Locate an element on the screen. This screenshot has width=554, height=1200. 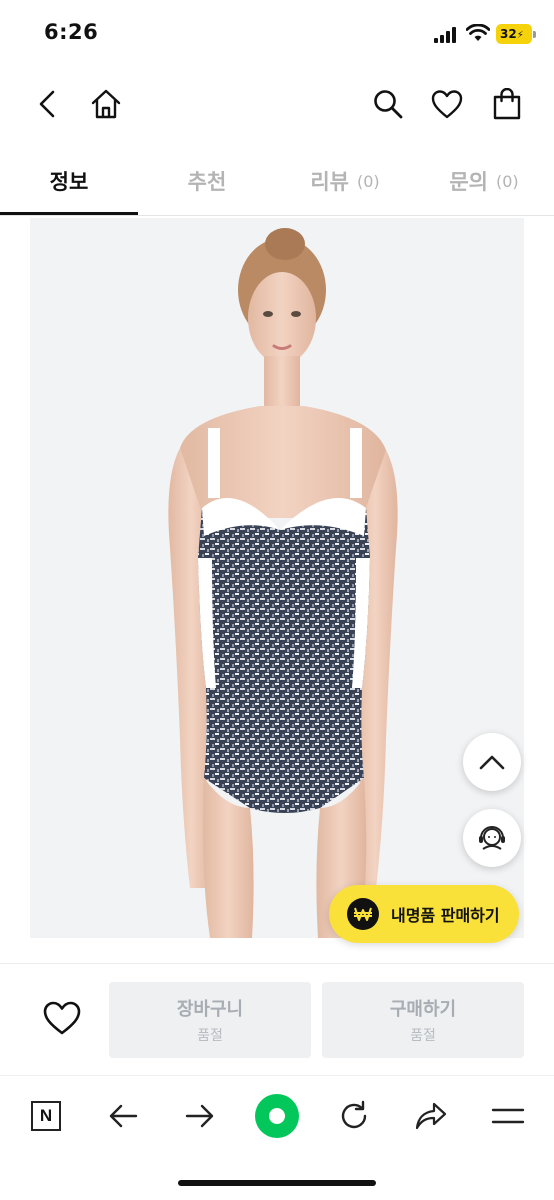
tab-reviews-label: 리뷰 is located at coordinates (329, 182).